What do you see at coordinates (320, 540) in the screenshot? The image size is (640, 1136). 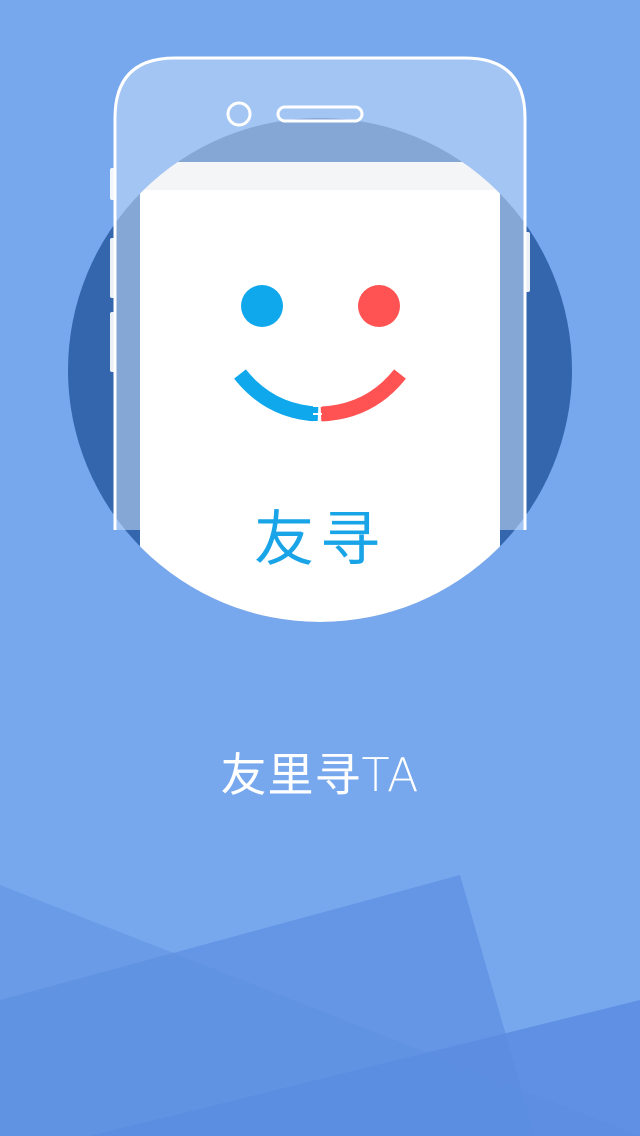 I see `phone-screen-app-name: 友寻` at bounding box center [320, 540].